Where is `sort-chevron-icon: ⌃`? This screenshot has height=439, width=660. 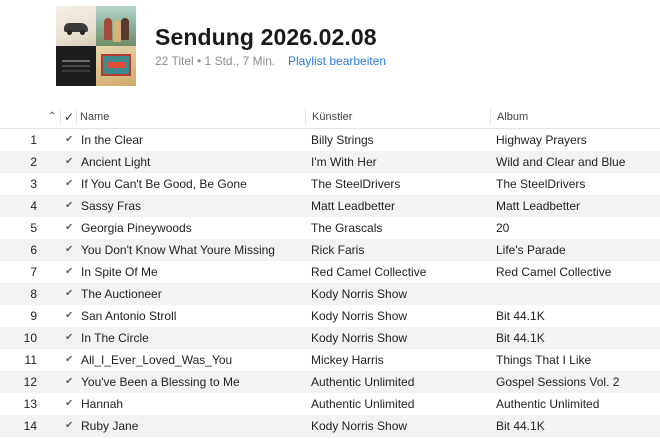
sort-chevron-icon: ⌃ is located at coordinates (52, 117).